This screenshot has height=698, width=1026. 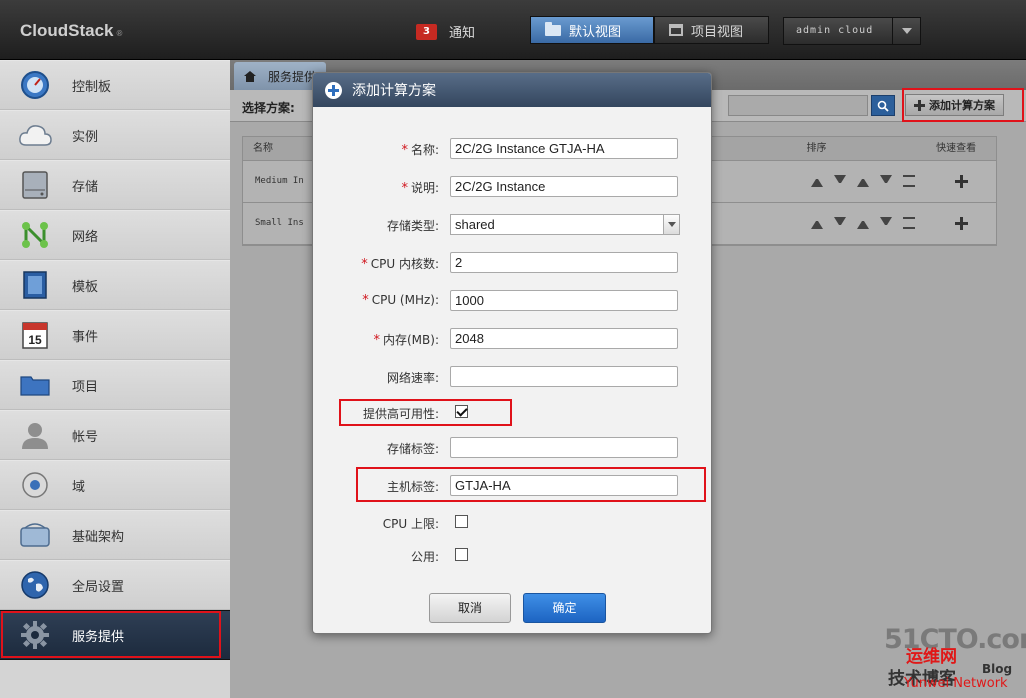 I want to click on storage-type-label: 存储类型:, so click(x=412, y=226).